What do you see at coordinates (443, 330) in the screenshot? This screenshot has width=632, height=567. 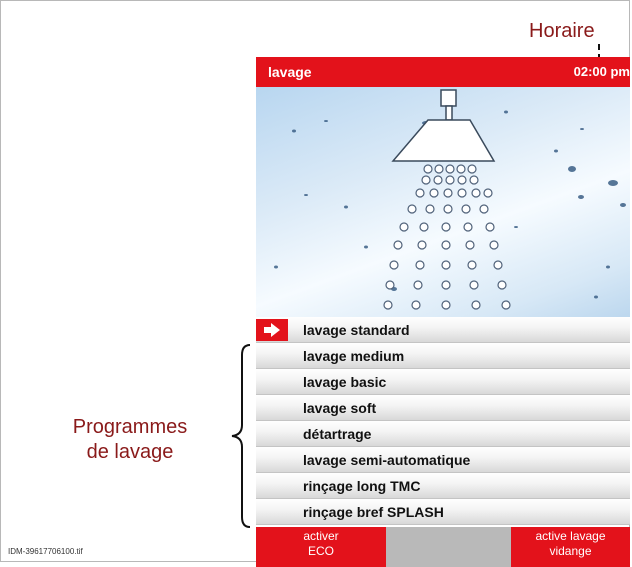 I see `program-item-lavage-standard: lavage standard` at bounding box center [443, 330].